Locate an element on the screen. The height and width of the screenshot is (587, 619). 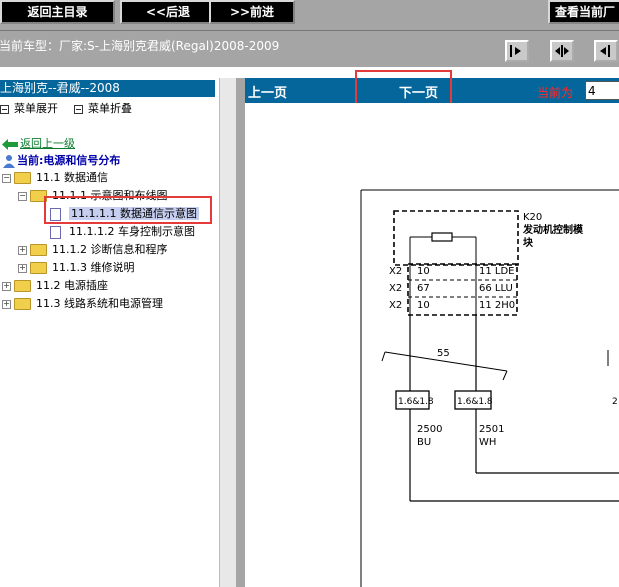
prev-page-link: 上一页 is located at coordinates (267, 91).